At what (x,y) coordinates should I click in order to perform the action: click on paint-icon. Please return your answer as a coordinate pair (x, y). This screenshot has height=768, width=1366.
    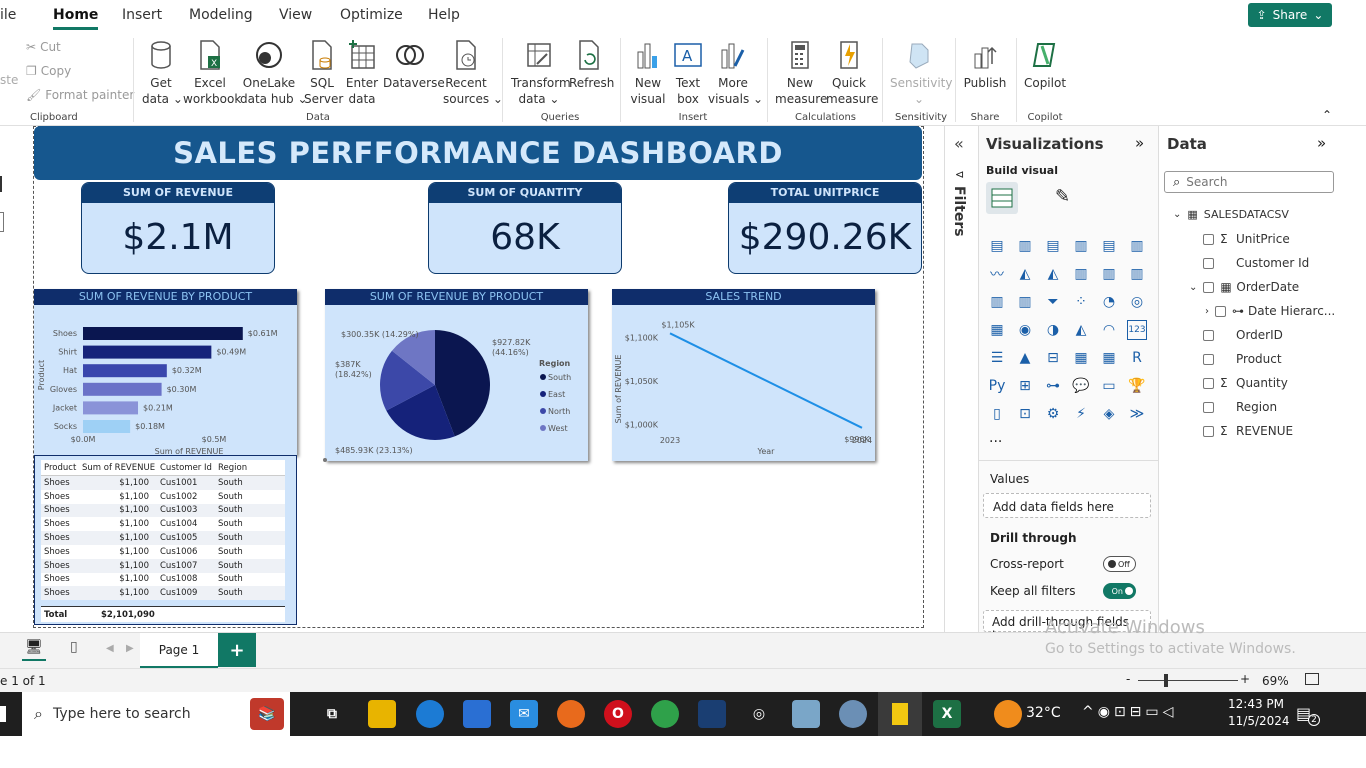
    Looking at the image, I should click on (853, 714).